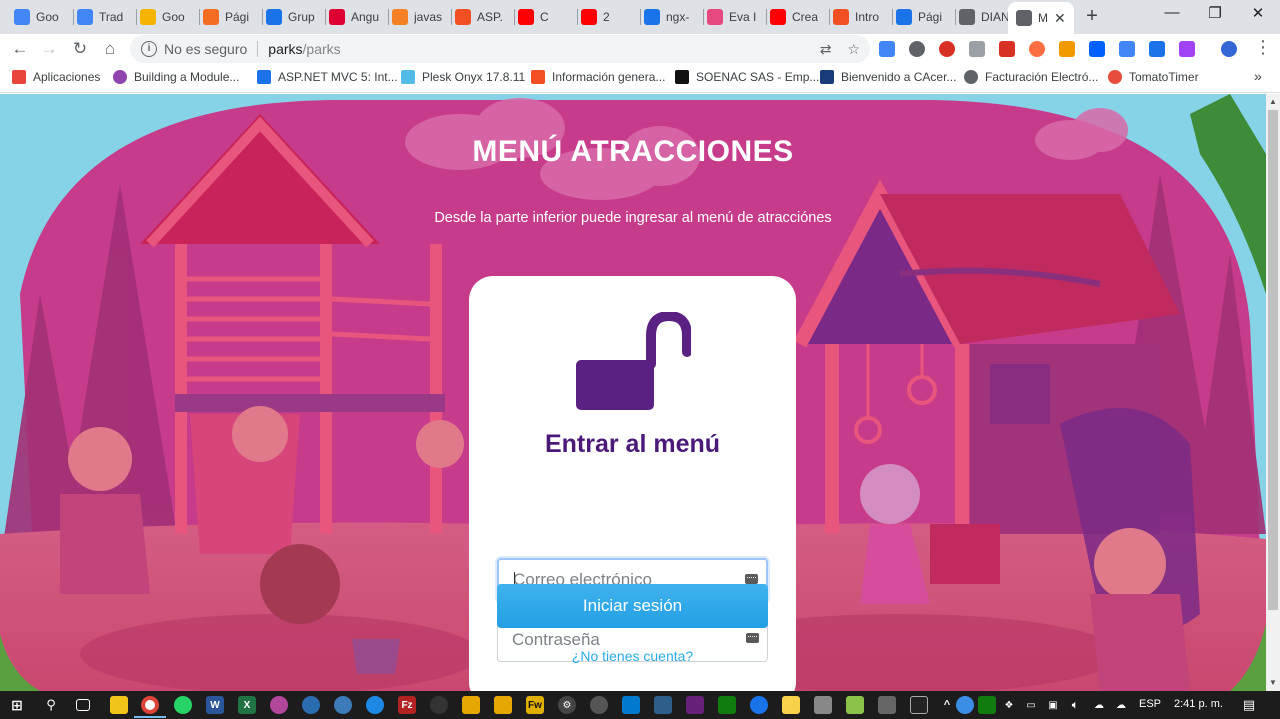 This screenshot has height=719, width=1280. Describe the element at coordinates (546, 17) in the screenshot. I see `browser-tab: C` at that location.